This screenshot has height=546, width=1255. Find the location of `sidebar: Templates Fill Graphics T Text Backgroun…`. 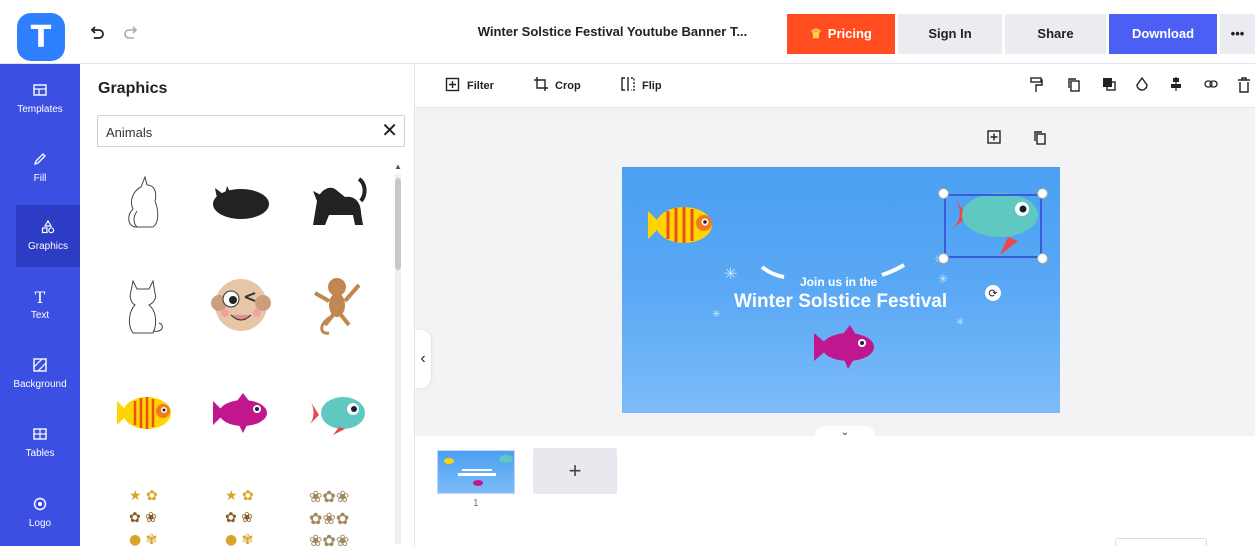

sidebar: Templates Fill Graphics T Text Backgroun… is located at coordinates (40, 305).